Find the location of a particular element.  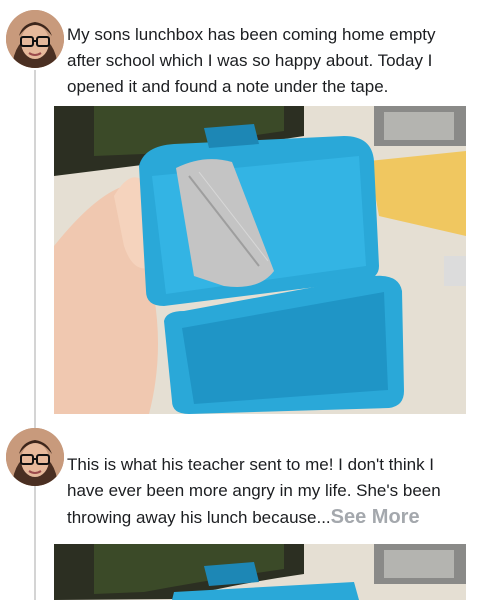

thread-line is located at coordinates (35, 335).